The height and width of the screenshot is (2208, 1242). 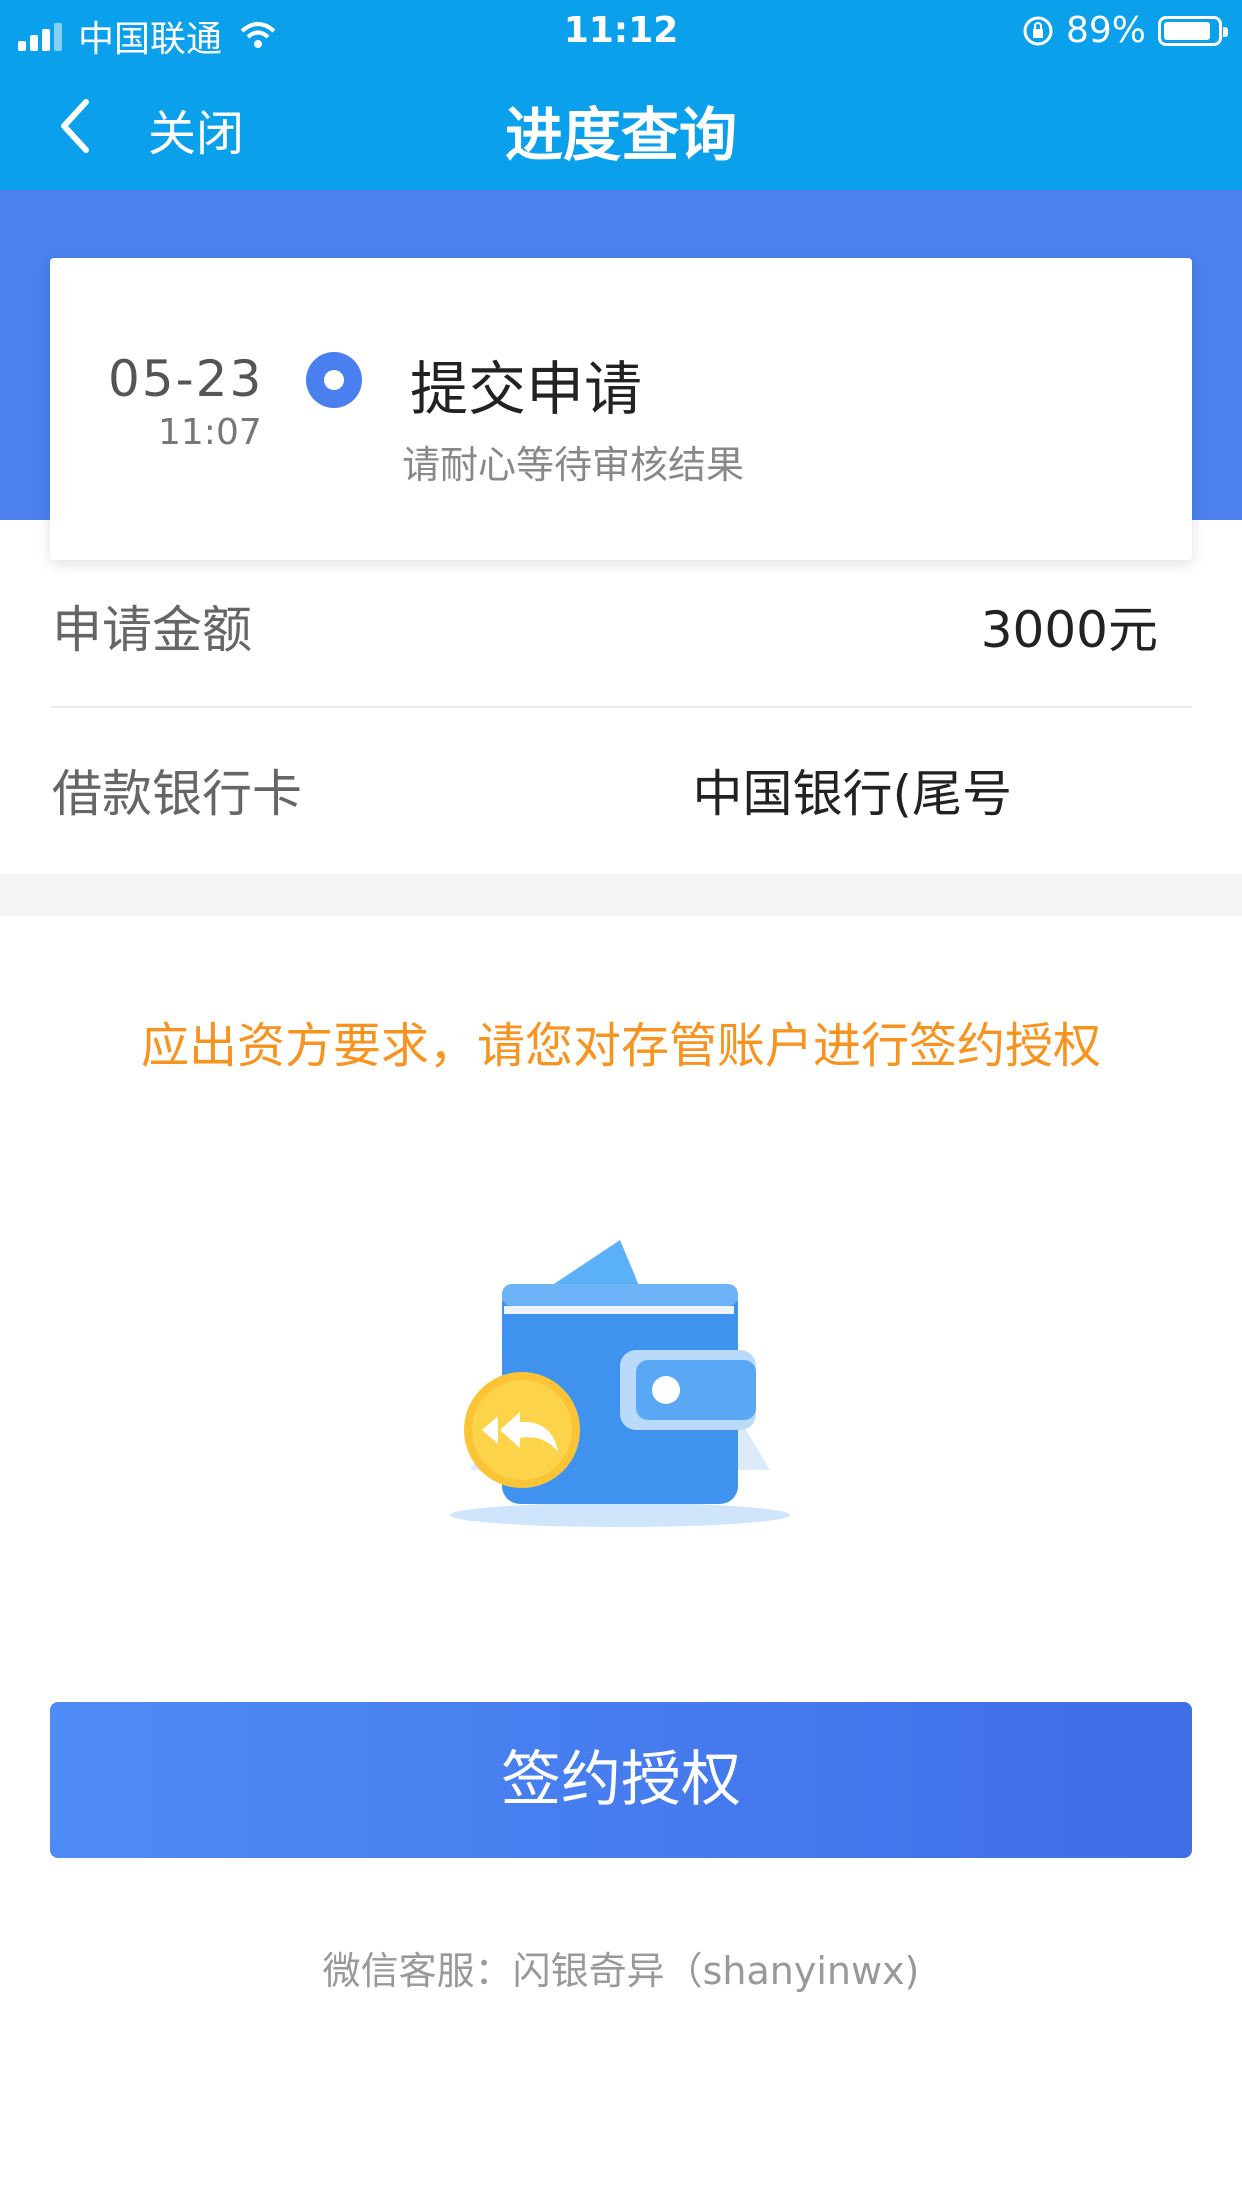 I want to click on authorization-notice: 应出资方要求，请您对存管账户进行签约授权, so click(x=620, y=1046).